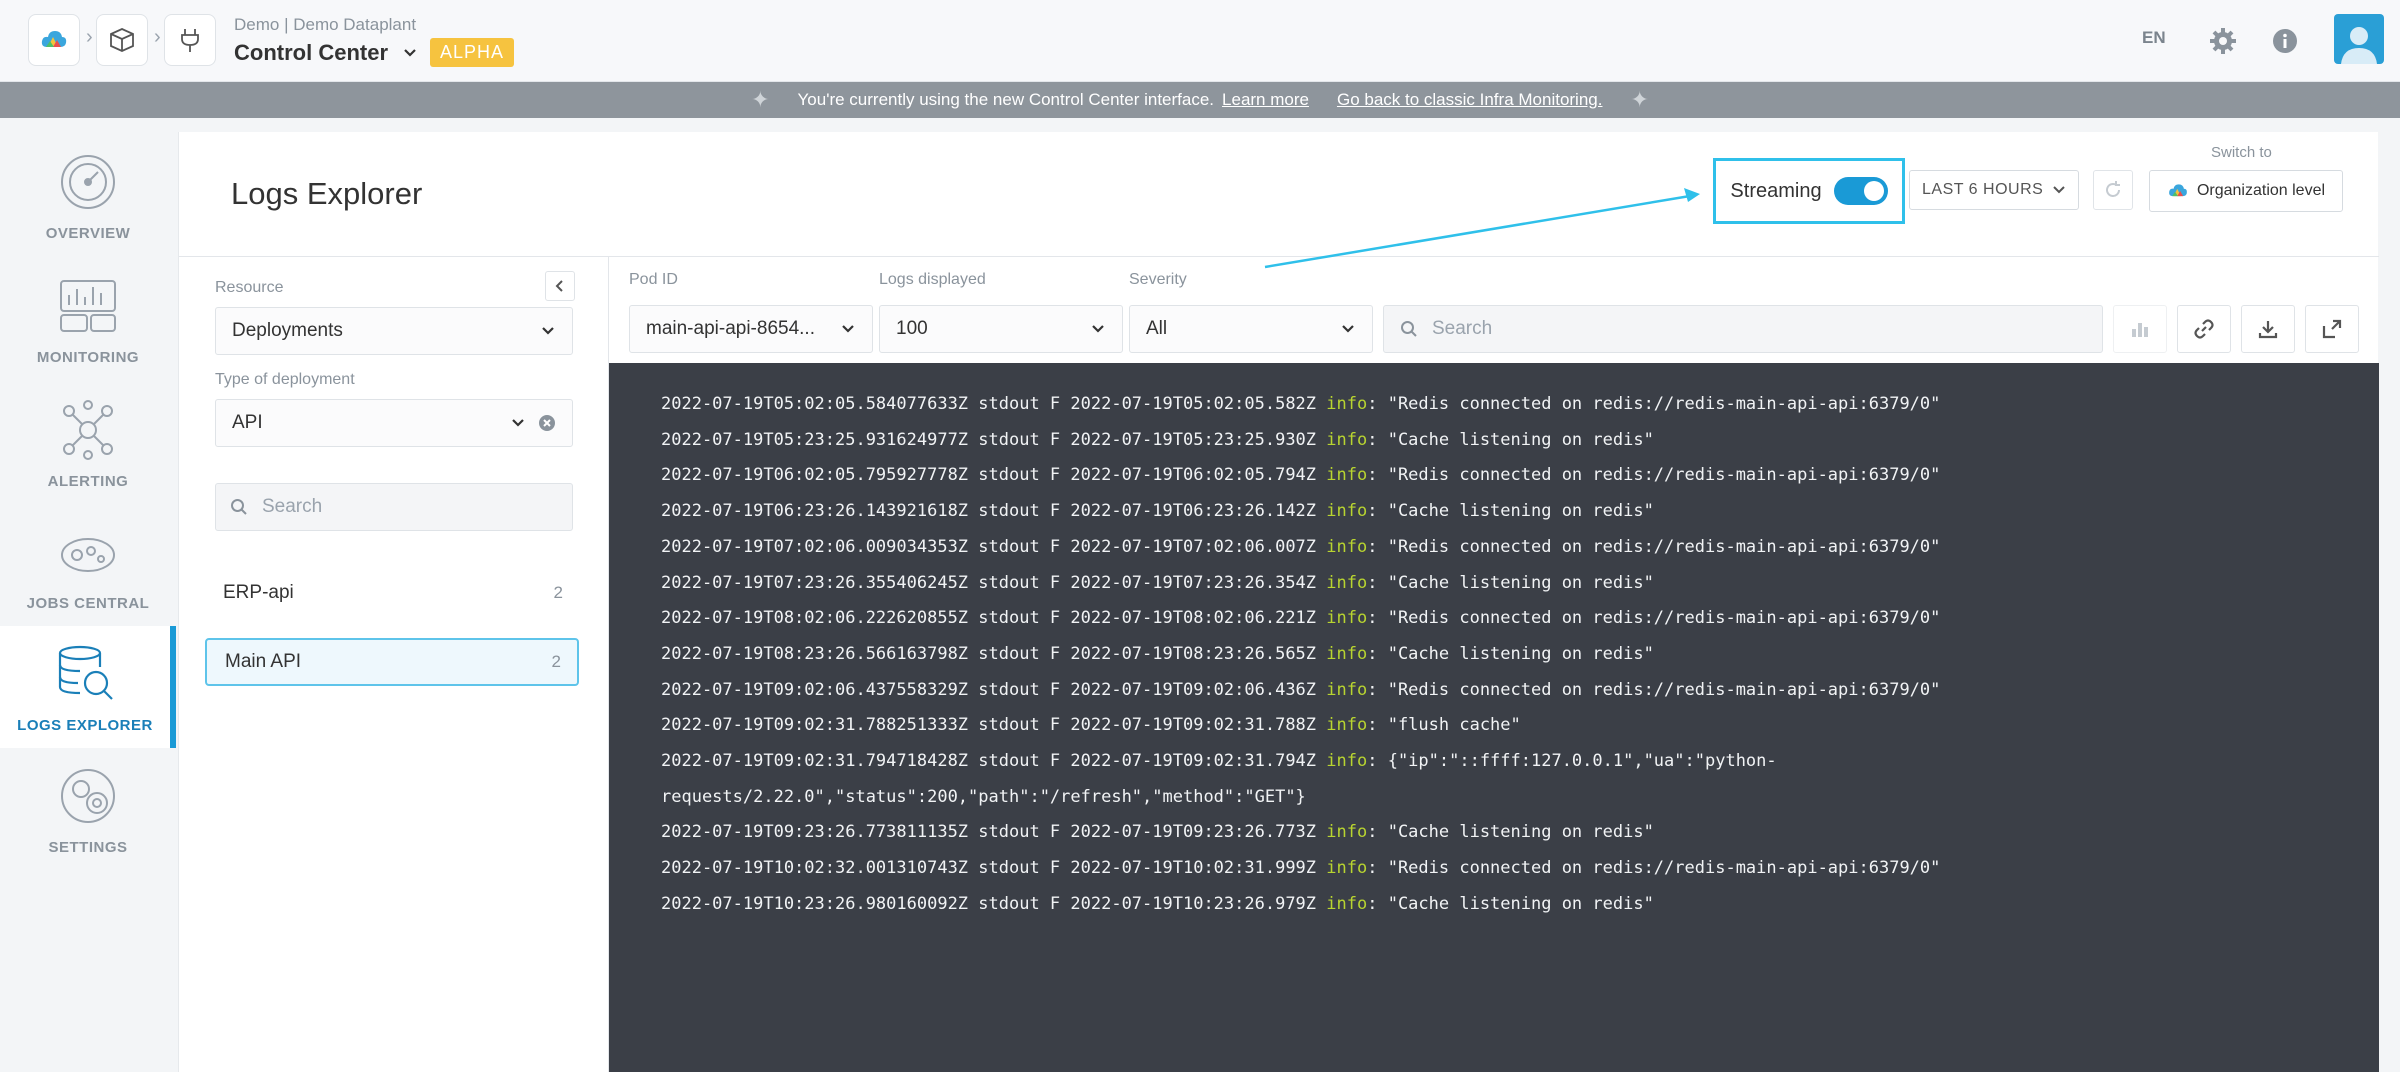 This screenshot has width=2400, height=1072. Describe the element at coordinates (88, 809) in the screenshot. I see `nav-settings: SETTINGS` at that location.